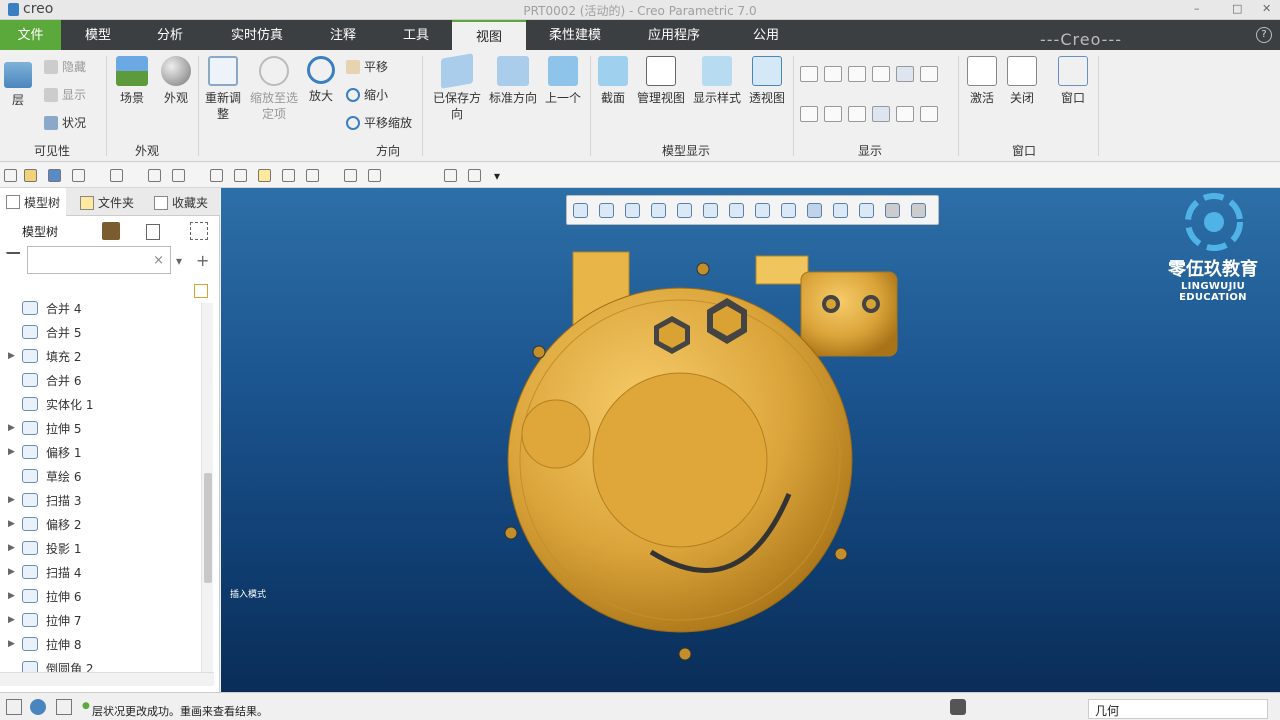 This screenshot has height=720, width=1280. What do you see at coordinates (54, 175) in the screenshot?
I see `save-icon` at bounding box center [54, 175].